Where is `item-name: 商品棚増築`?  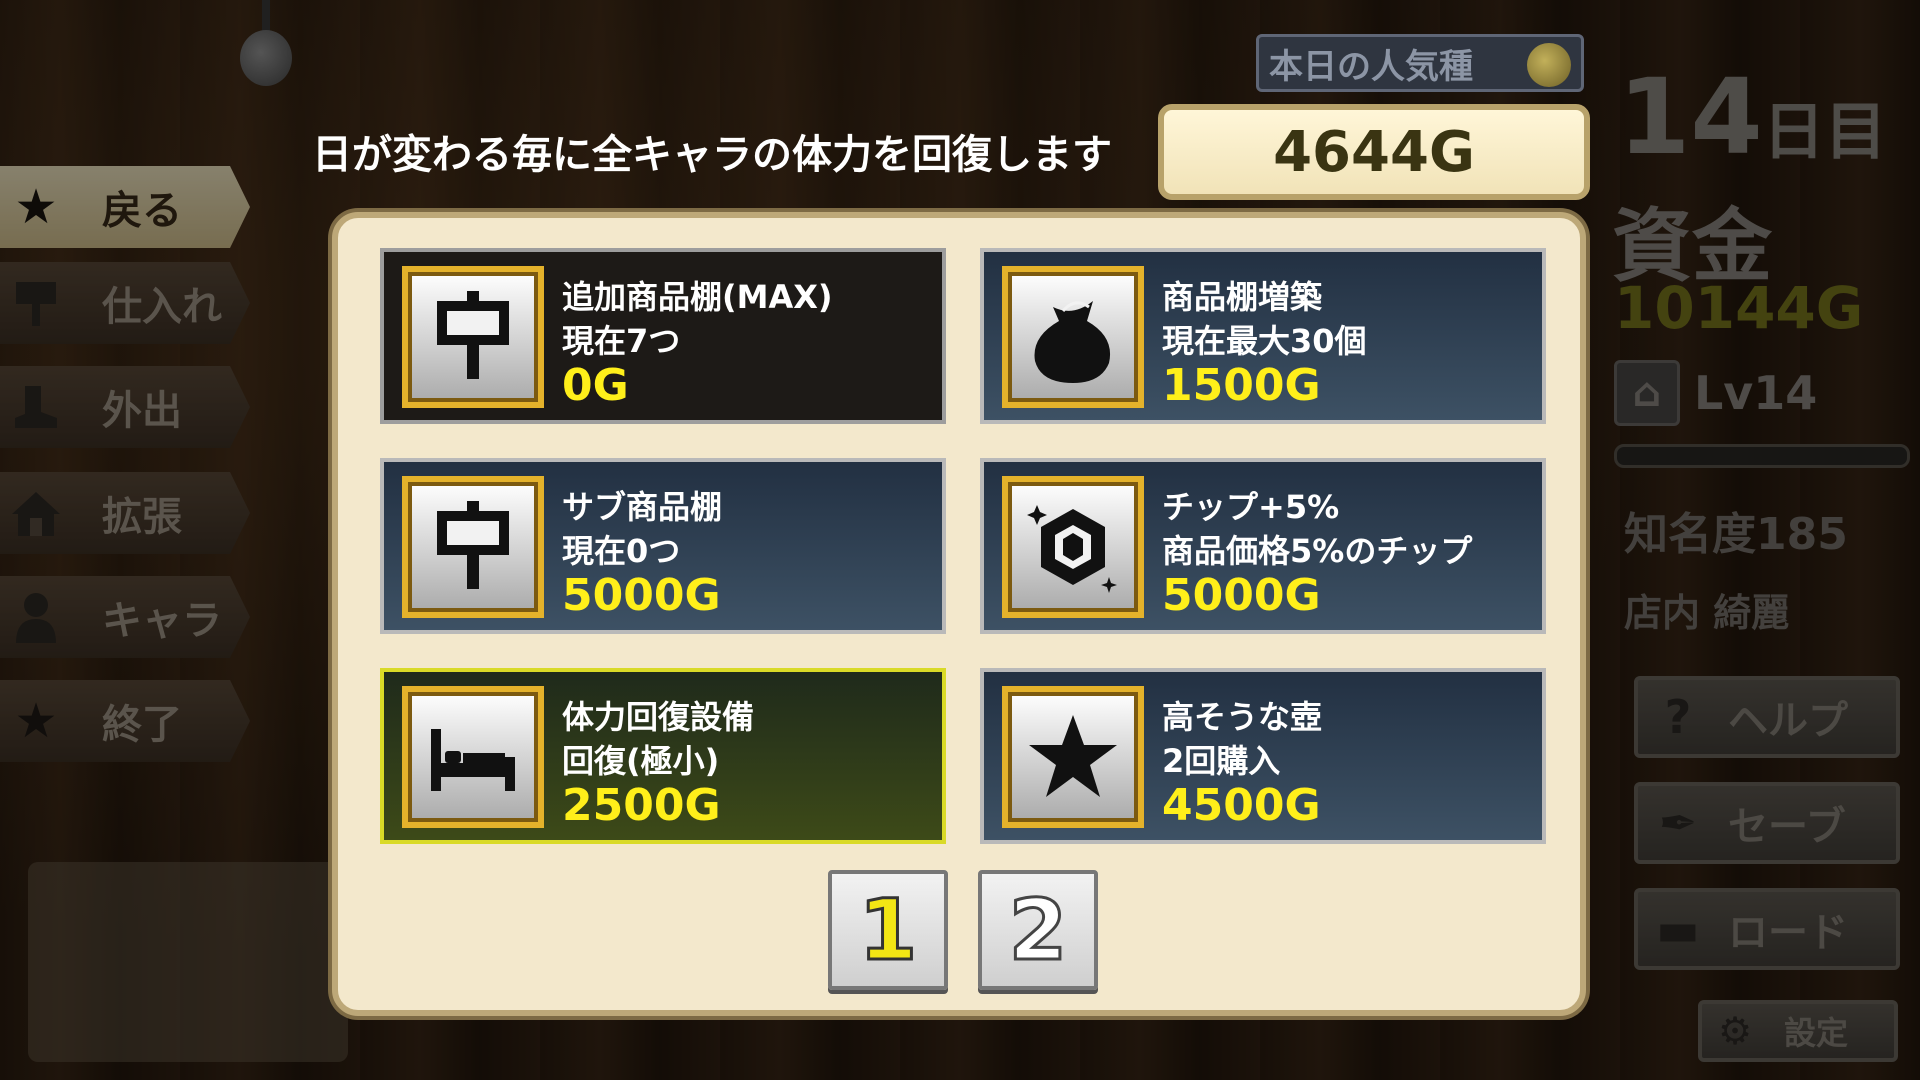
item-name: 商品棚増築 is located at coordinates (1242, 297).